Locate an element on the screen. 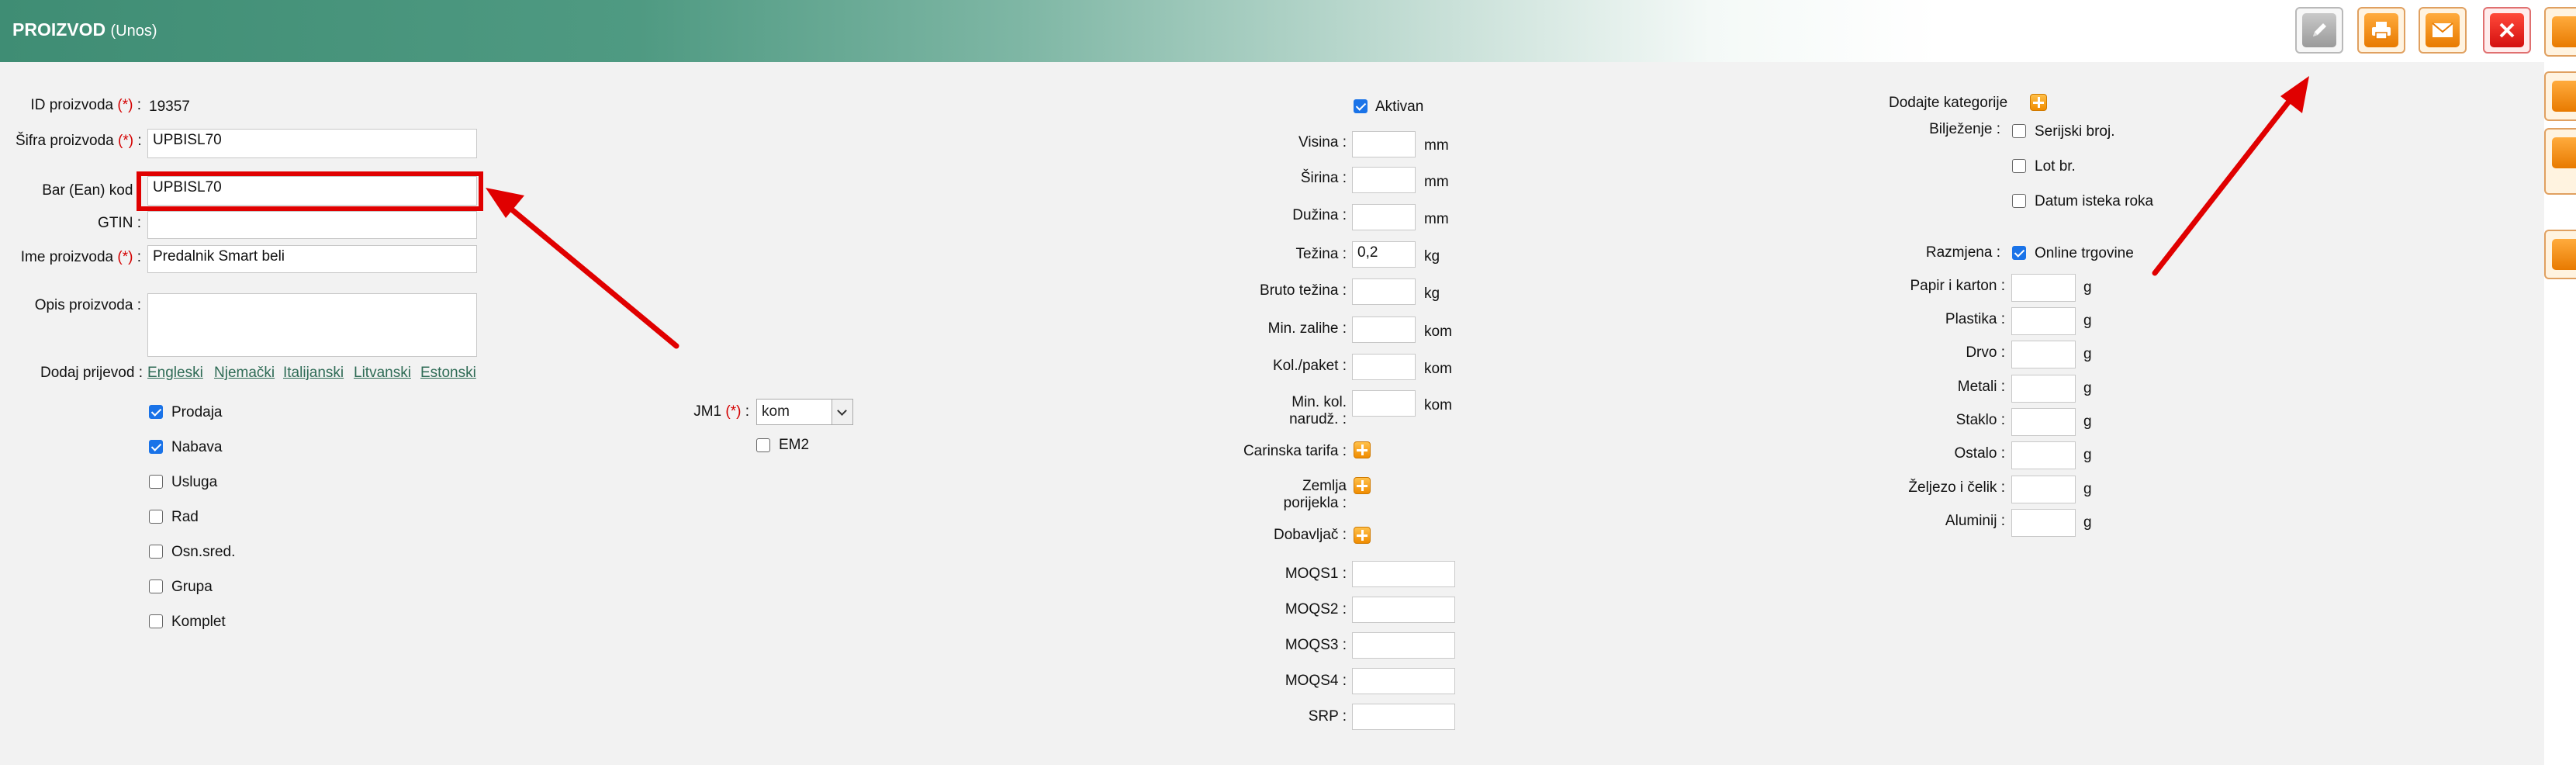 This screenshot has width=2576, height=768. min-zalihe-unit: kom is located at coordinates (1438, 331).